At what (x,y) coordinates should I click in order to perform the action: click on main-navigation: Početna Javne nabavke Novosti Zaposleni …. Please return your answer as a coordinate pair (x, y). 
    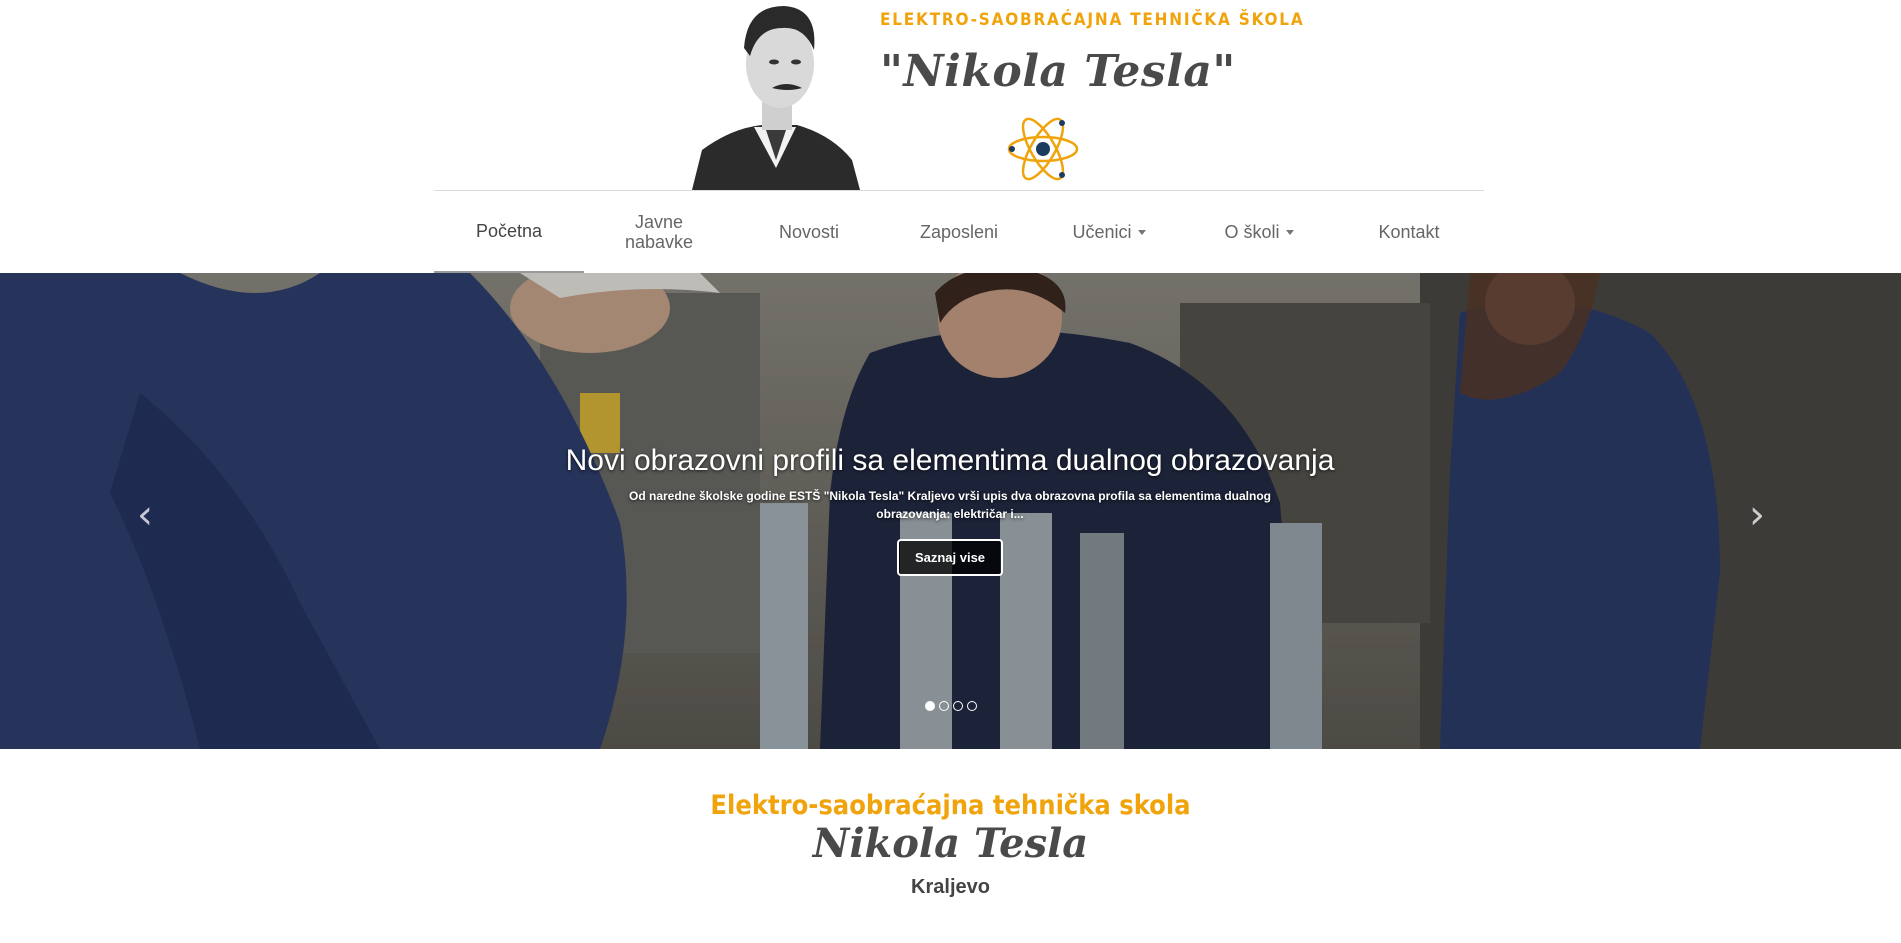
    Looking at the image, I should click on (959, 231).